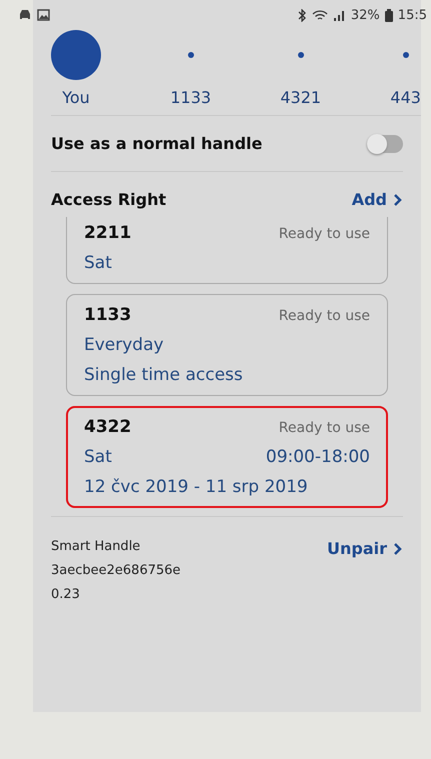  What do you see at coordinates (191, 97) in the screenshot?
I see `user-label: 1133` at bounding box center [191, 97].